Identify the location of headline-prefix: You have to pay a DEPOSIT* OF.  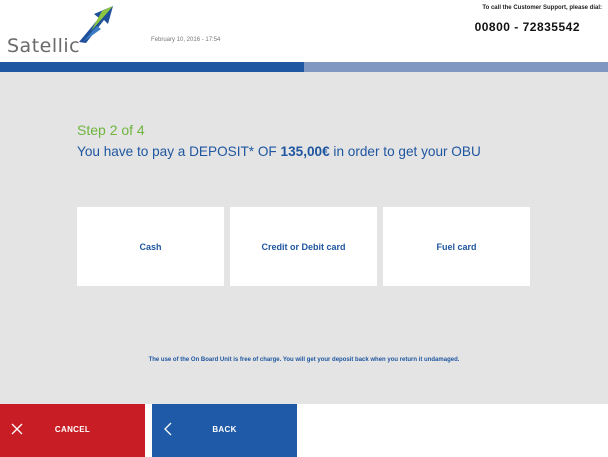
(179, 151).